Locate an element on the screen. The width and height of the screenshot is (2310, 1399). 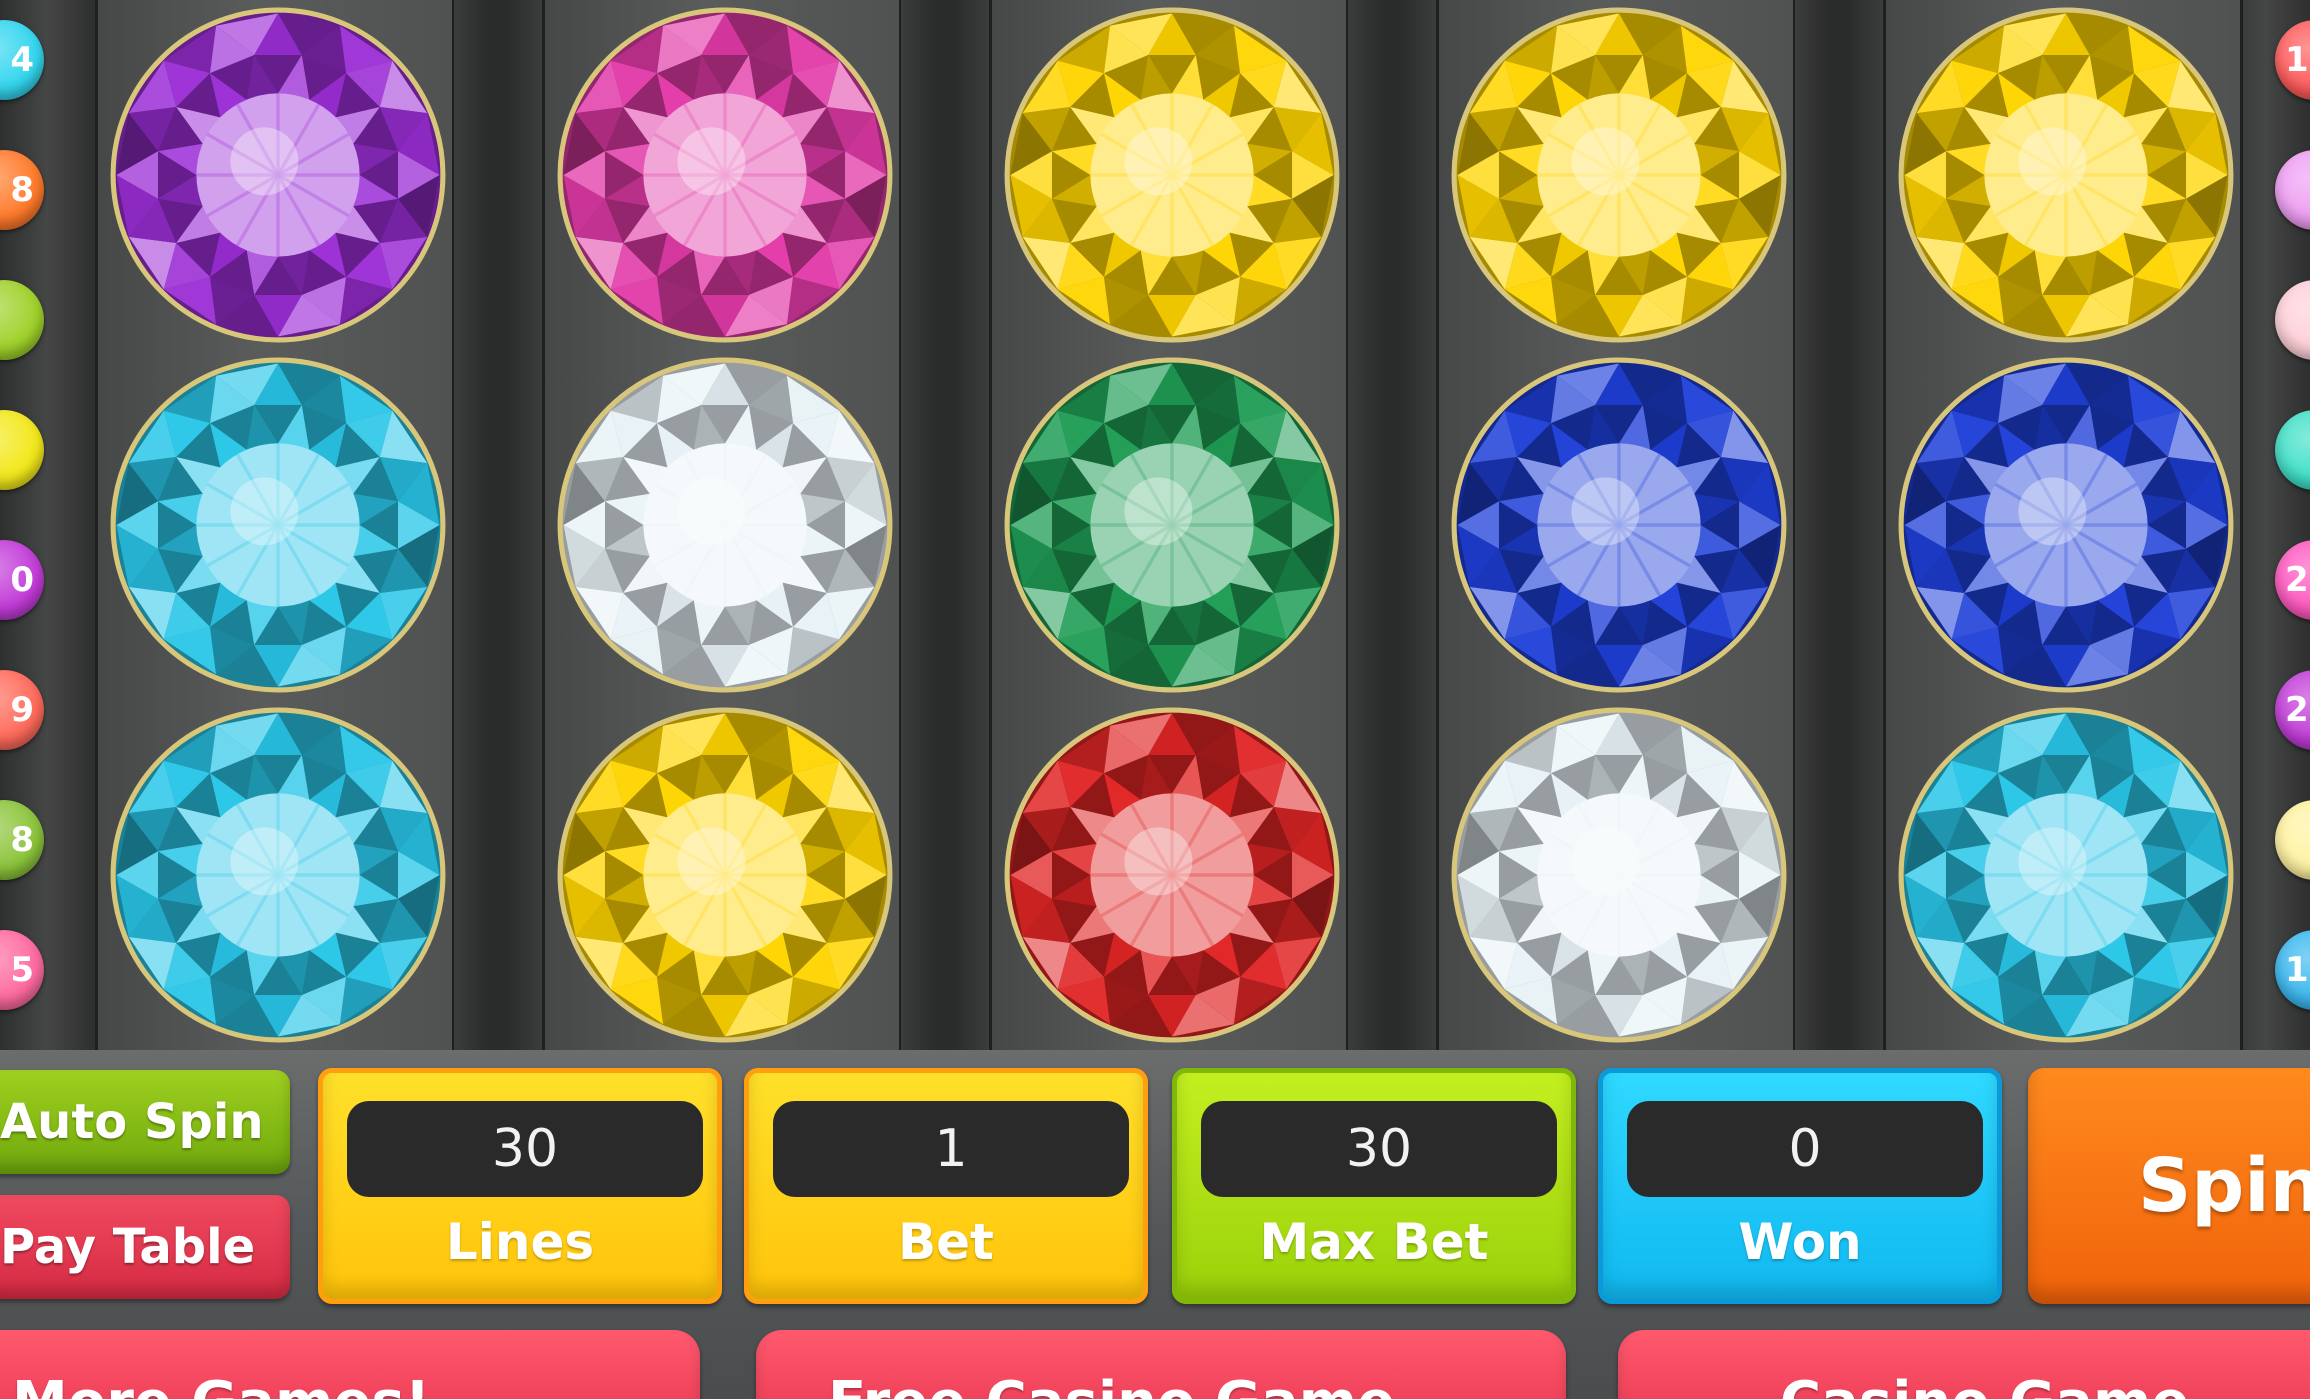
lines-control: 30 Lines is located at coordinates (520, 1186).